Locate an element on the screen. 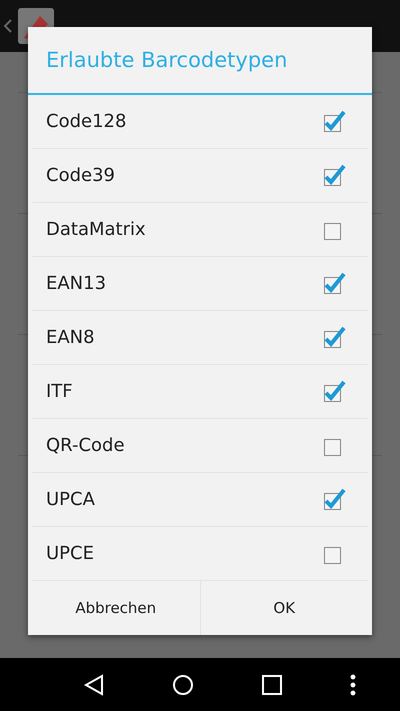 Image resolution: width=400 pixels, height=711 pixels. back-icon is located at coordinates (94, 685).